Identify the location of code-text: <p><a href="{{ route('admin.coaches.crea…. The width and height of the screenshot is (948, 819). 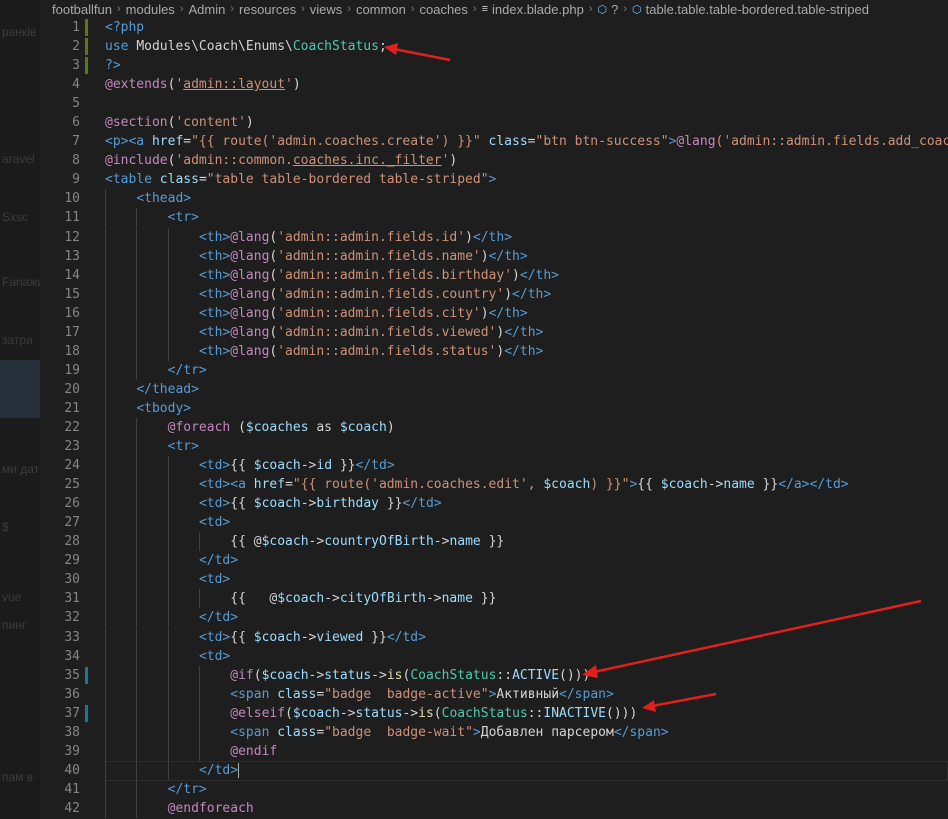
(526, 141).